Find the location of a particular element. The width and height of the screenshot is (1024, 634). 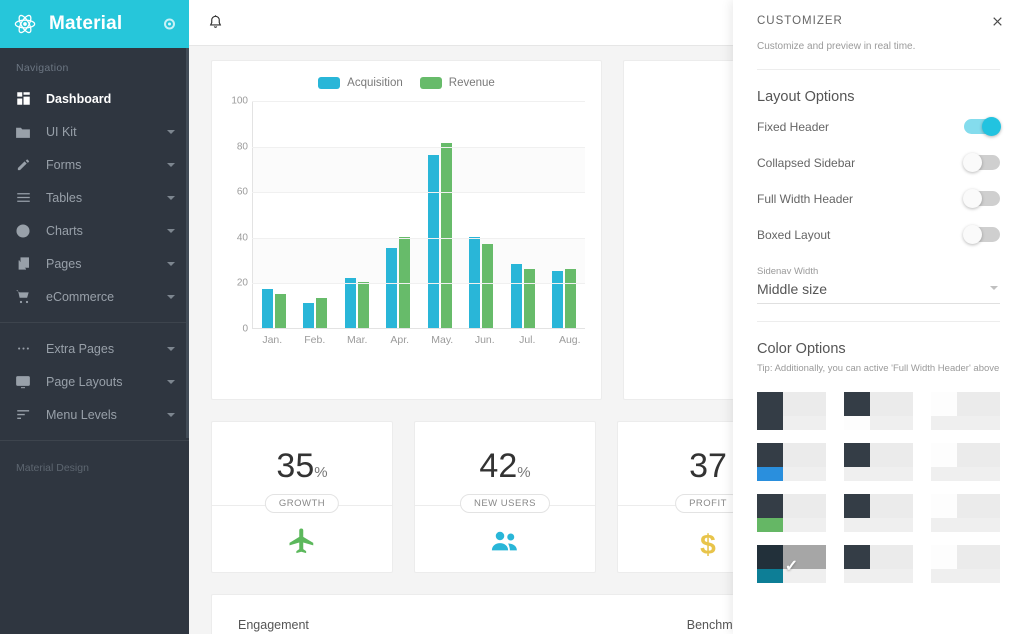

sidenav-width-select: Sidenav Width Middle size is located at coordinates (878, 285).